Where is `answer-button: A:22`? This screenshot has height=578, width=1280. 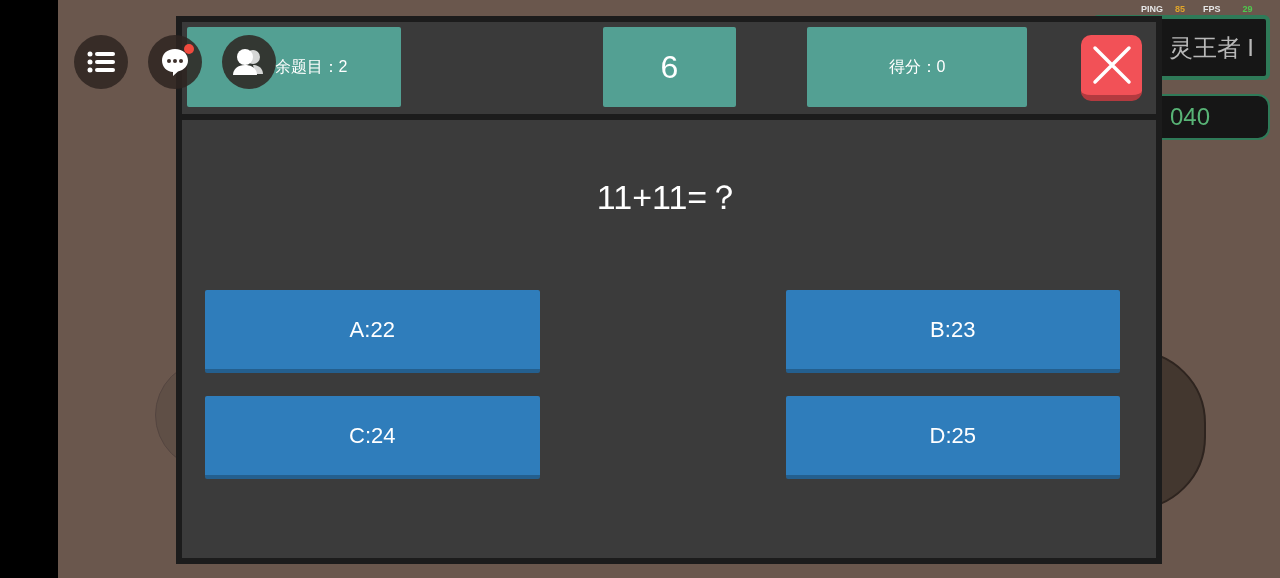 answer-button: A:22 is located at coordinates (372, 331).